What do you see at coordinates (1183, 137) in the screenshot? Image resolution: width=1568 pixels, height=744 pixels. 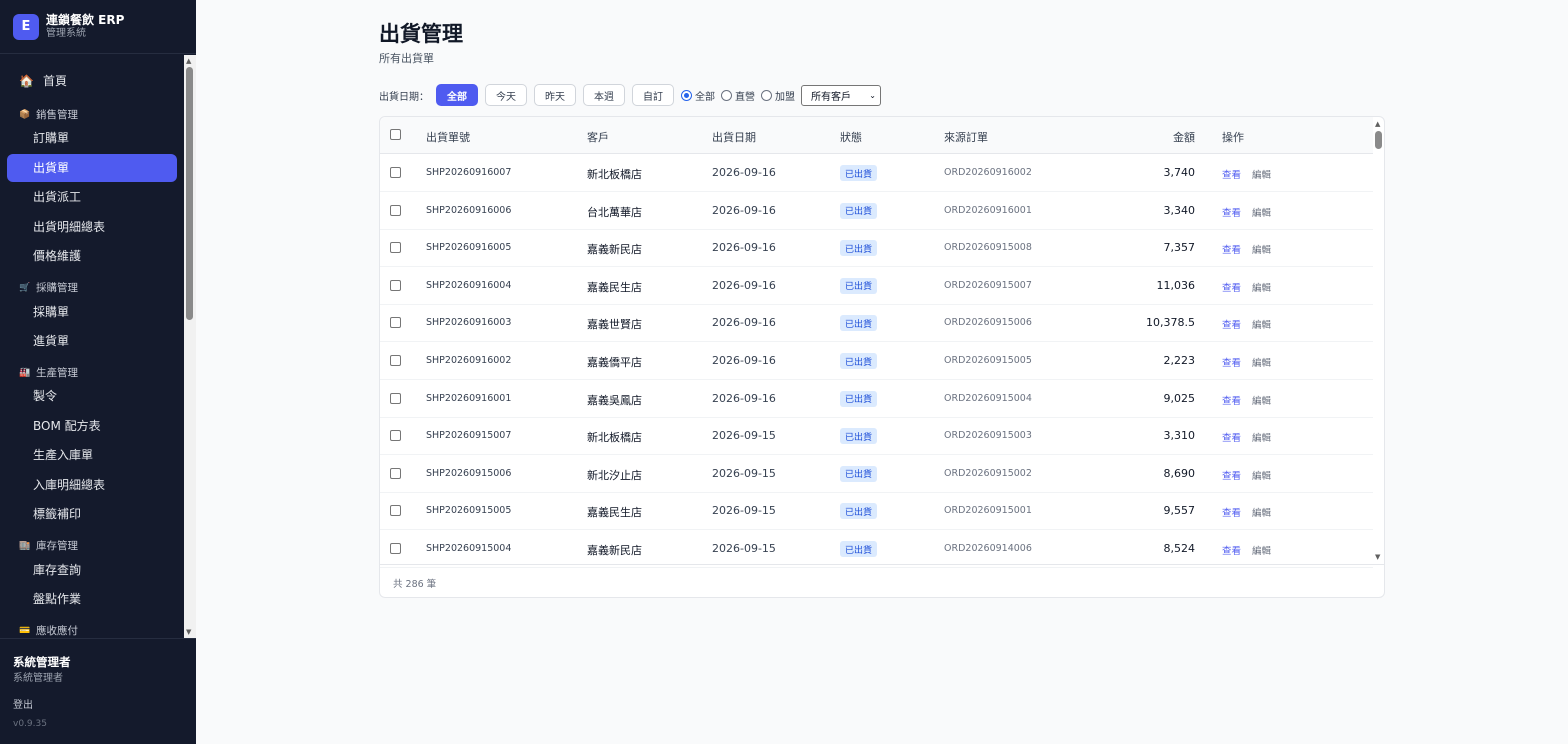 I see `column-header-amount: 金額` at bounding box center [1183, 137].